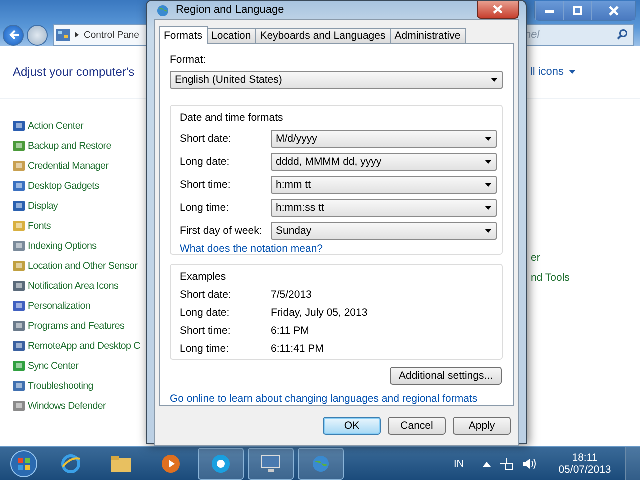 The height and width of the screenshot is (480, 640). I want to click on maximize-icon, so click(577, 10).